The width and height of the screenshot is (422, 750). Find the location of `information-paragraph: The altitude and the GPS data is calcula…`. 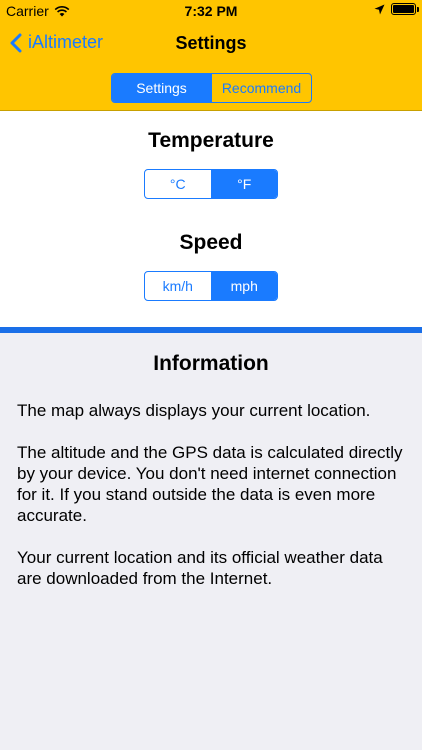

information-paragraph: The altitude and the GPS data is calcula… is located at coordinates (210, 484).